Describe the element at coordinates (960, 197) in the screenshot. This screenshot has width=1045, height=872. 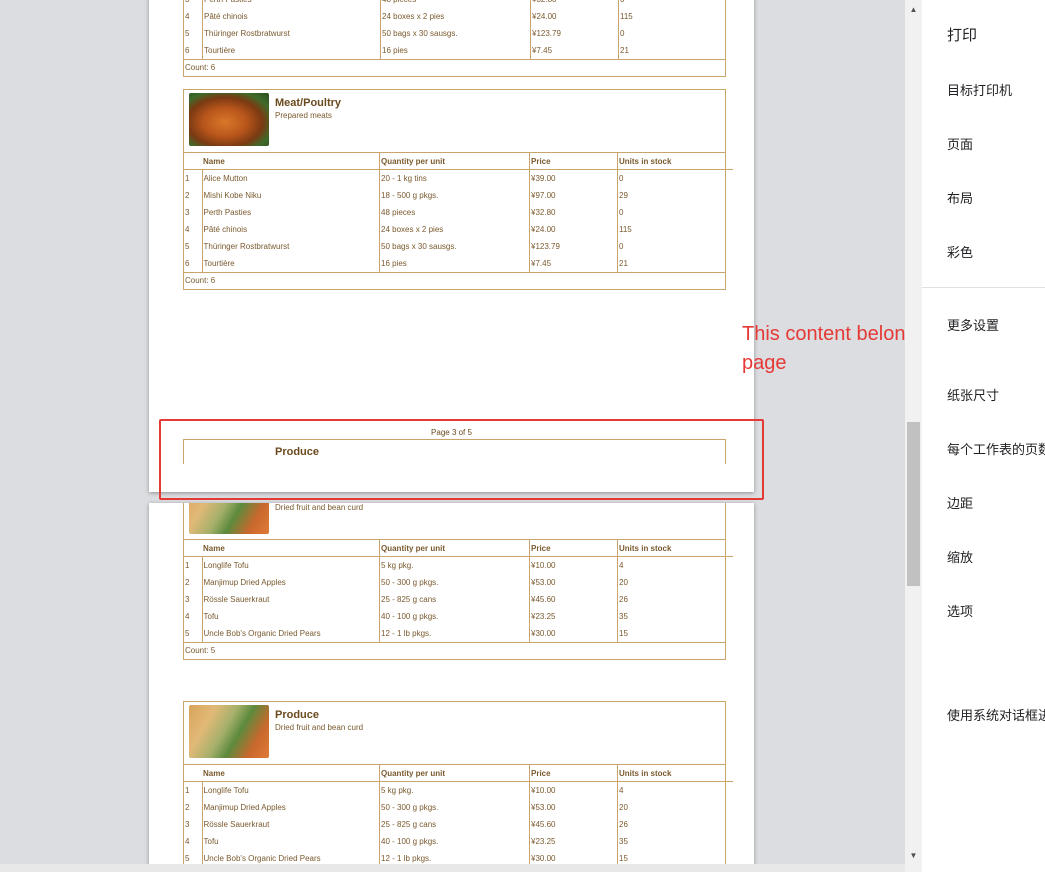
I see `layout-label: 布局` at that location.